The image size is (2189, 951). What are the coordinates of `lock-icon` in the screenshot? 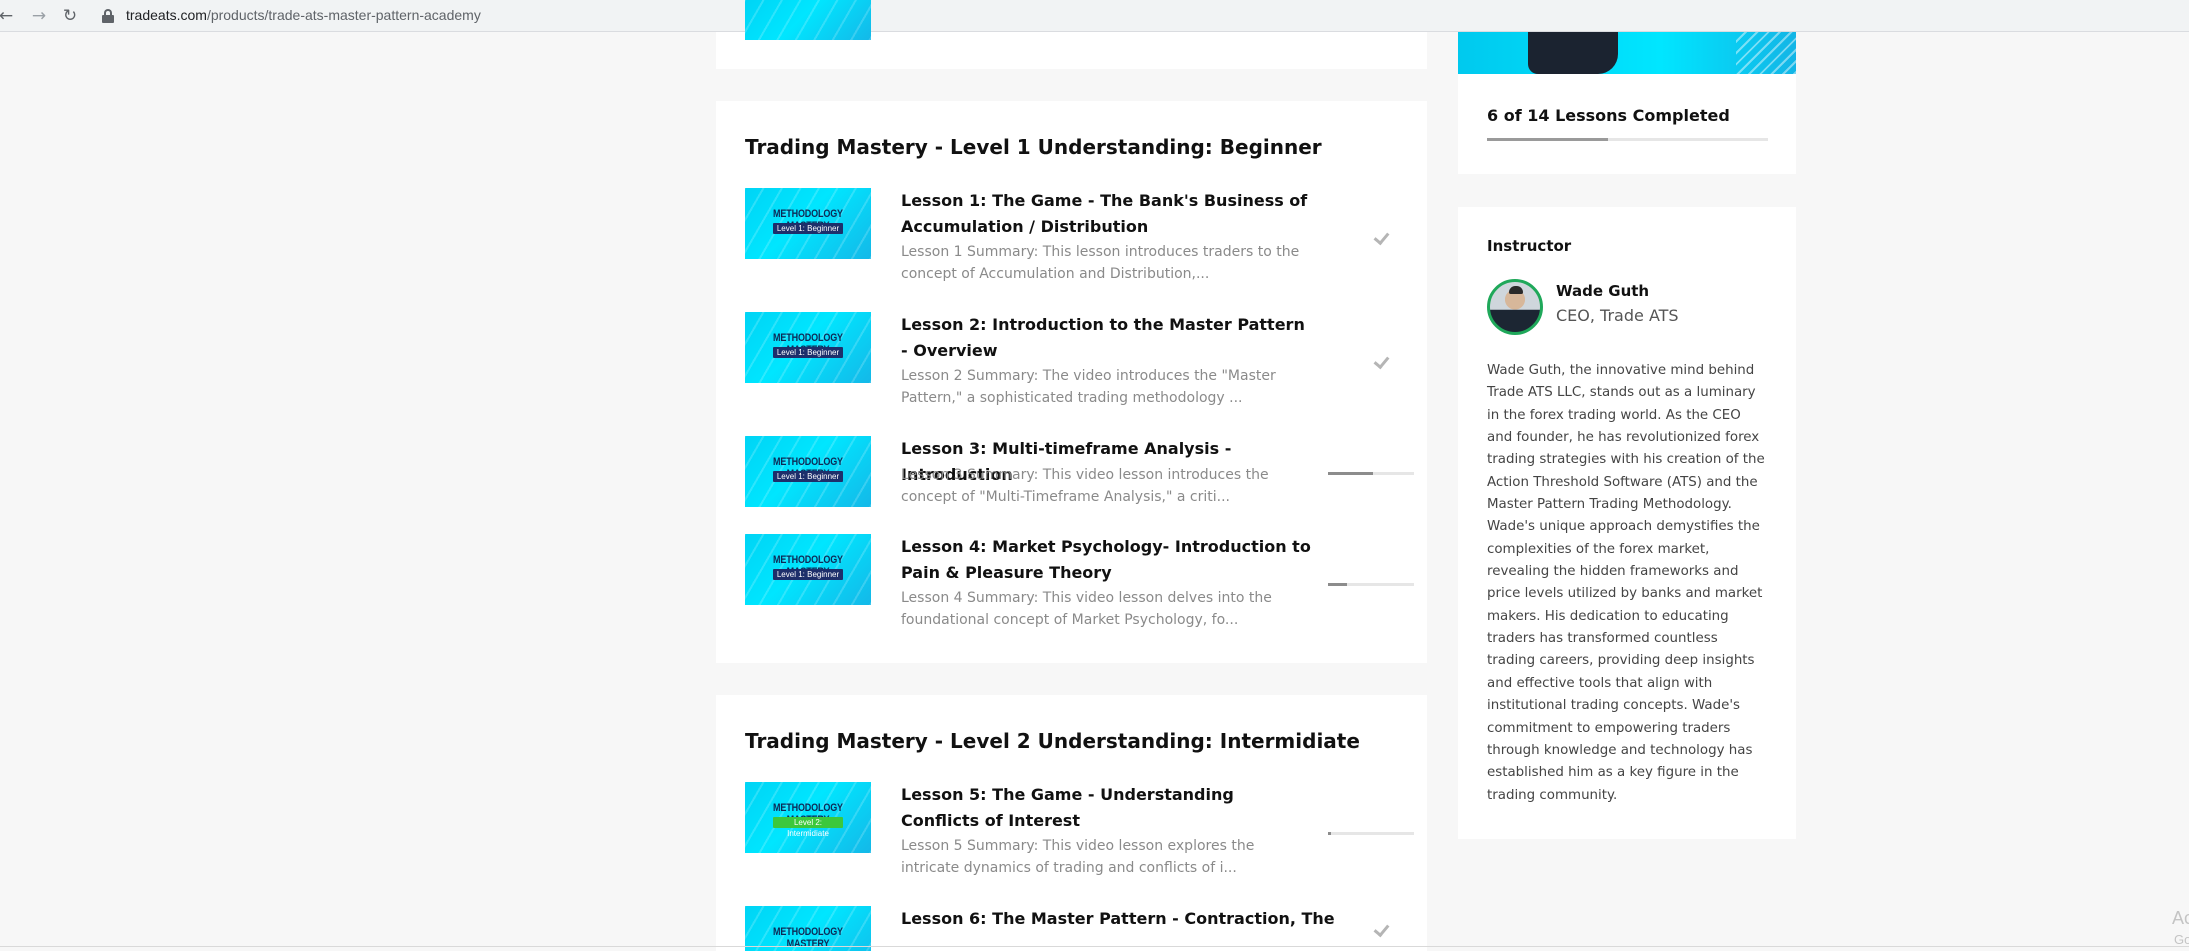 It's located at (108, 16).